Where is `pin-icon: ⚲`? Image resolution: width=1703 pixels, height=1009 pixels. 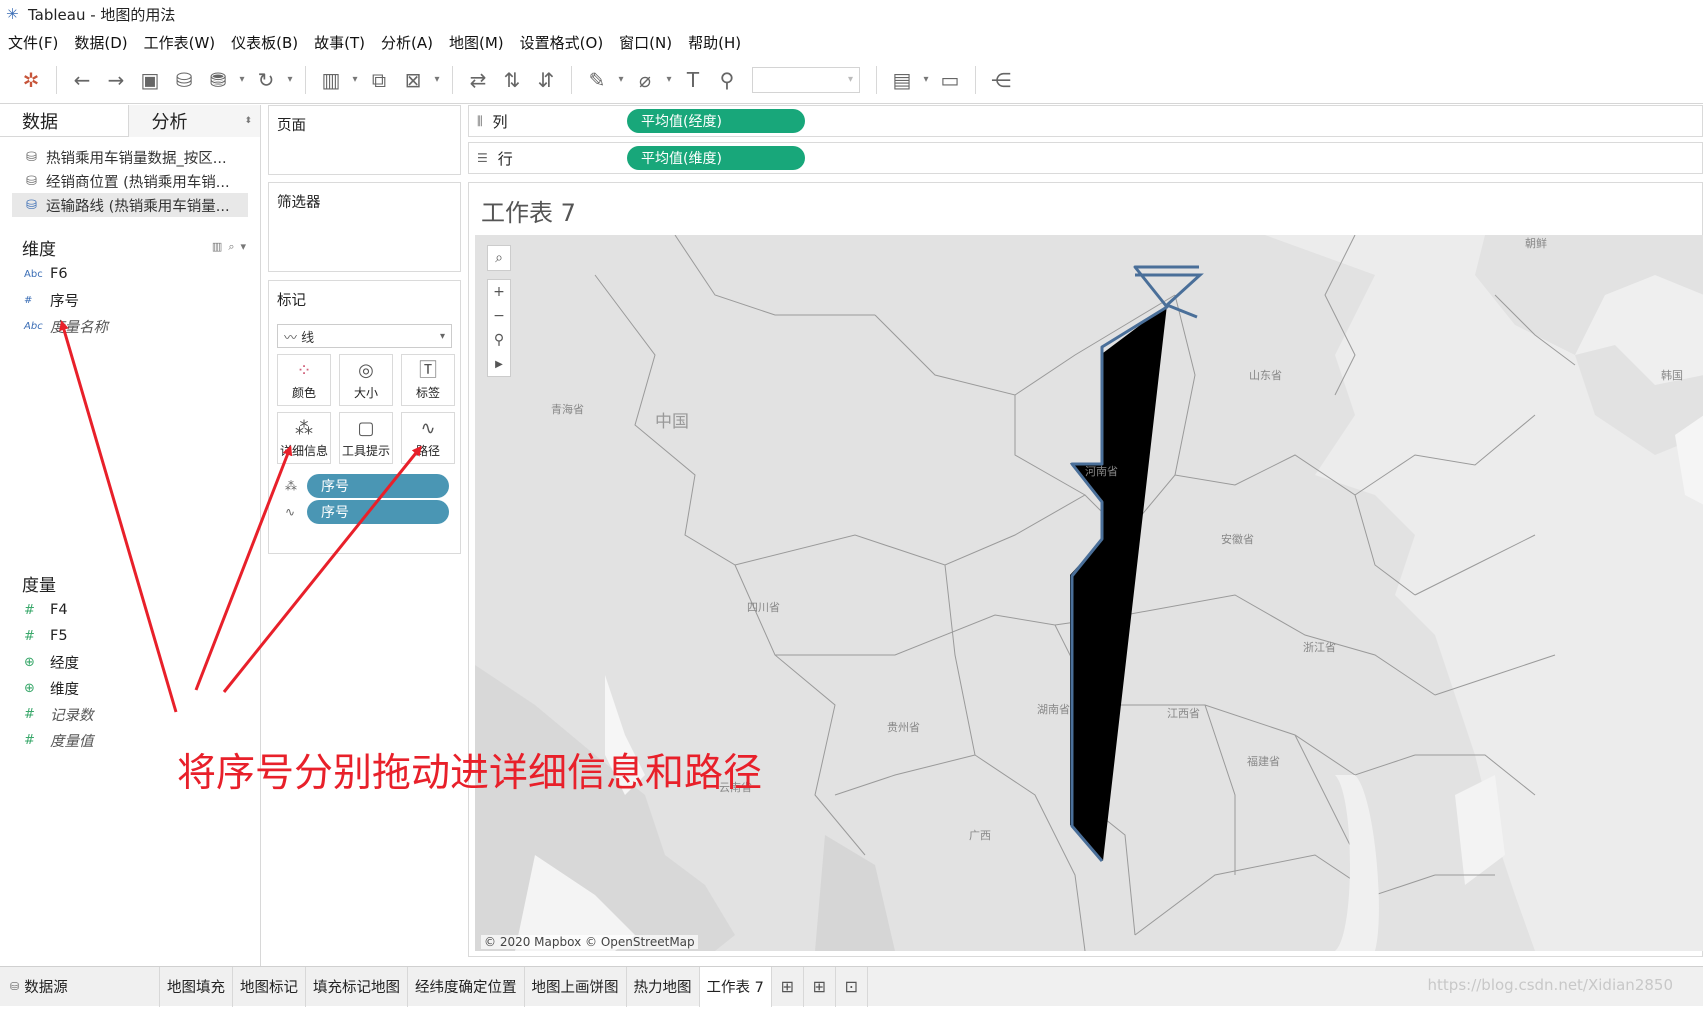
pin-icon: ⚲ is located at coordinates (499, 340).